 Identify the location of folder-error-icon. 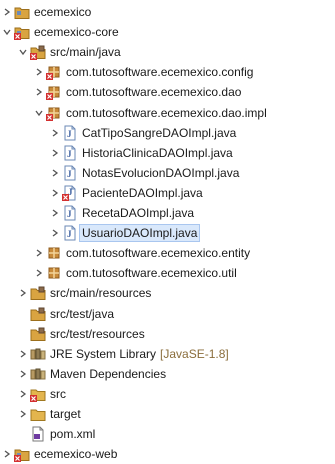
(38, 394).